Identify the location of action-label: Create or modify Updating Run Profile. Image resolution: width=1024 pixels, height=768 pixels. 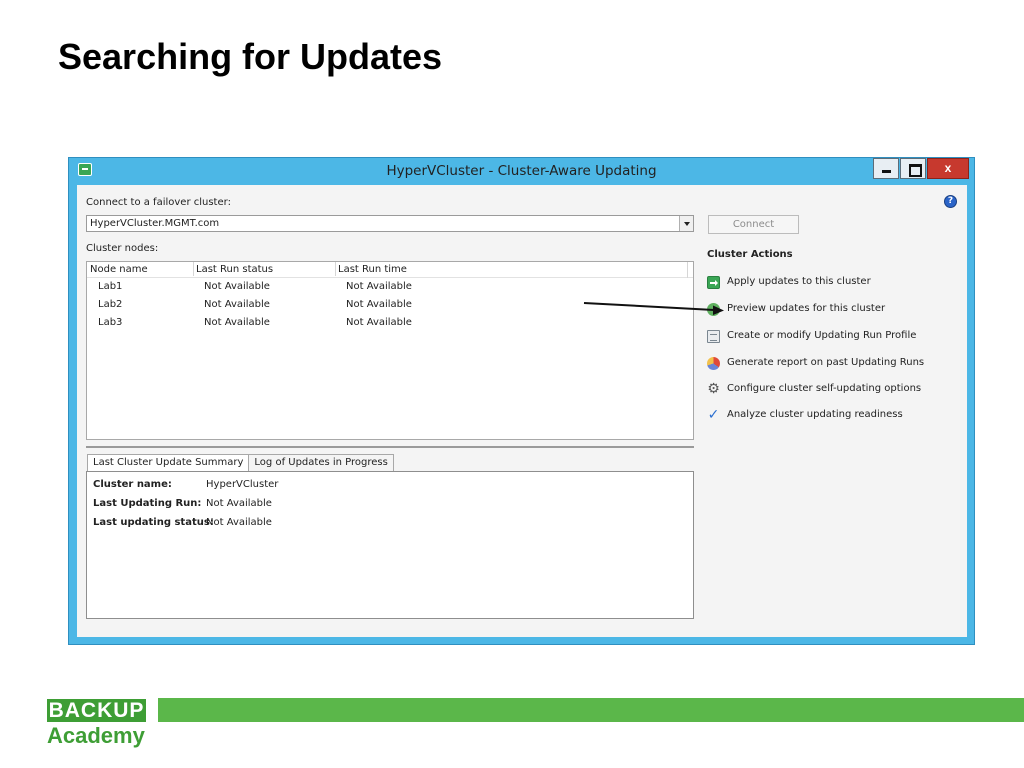
(822, 335).